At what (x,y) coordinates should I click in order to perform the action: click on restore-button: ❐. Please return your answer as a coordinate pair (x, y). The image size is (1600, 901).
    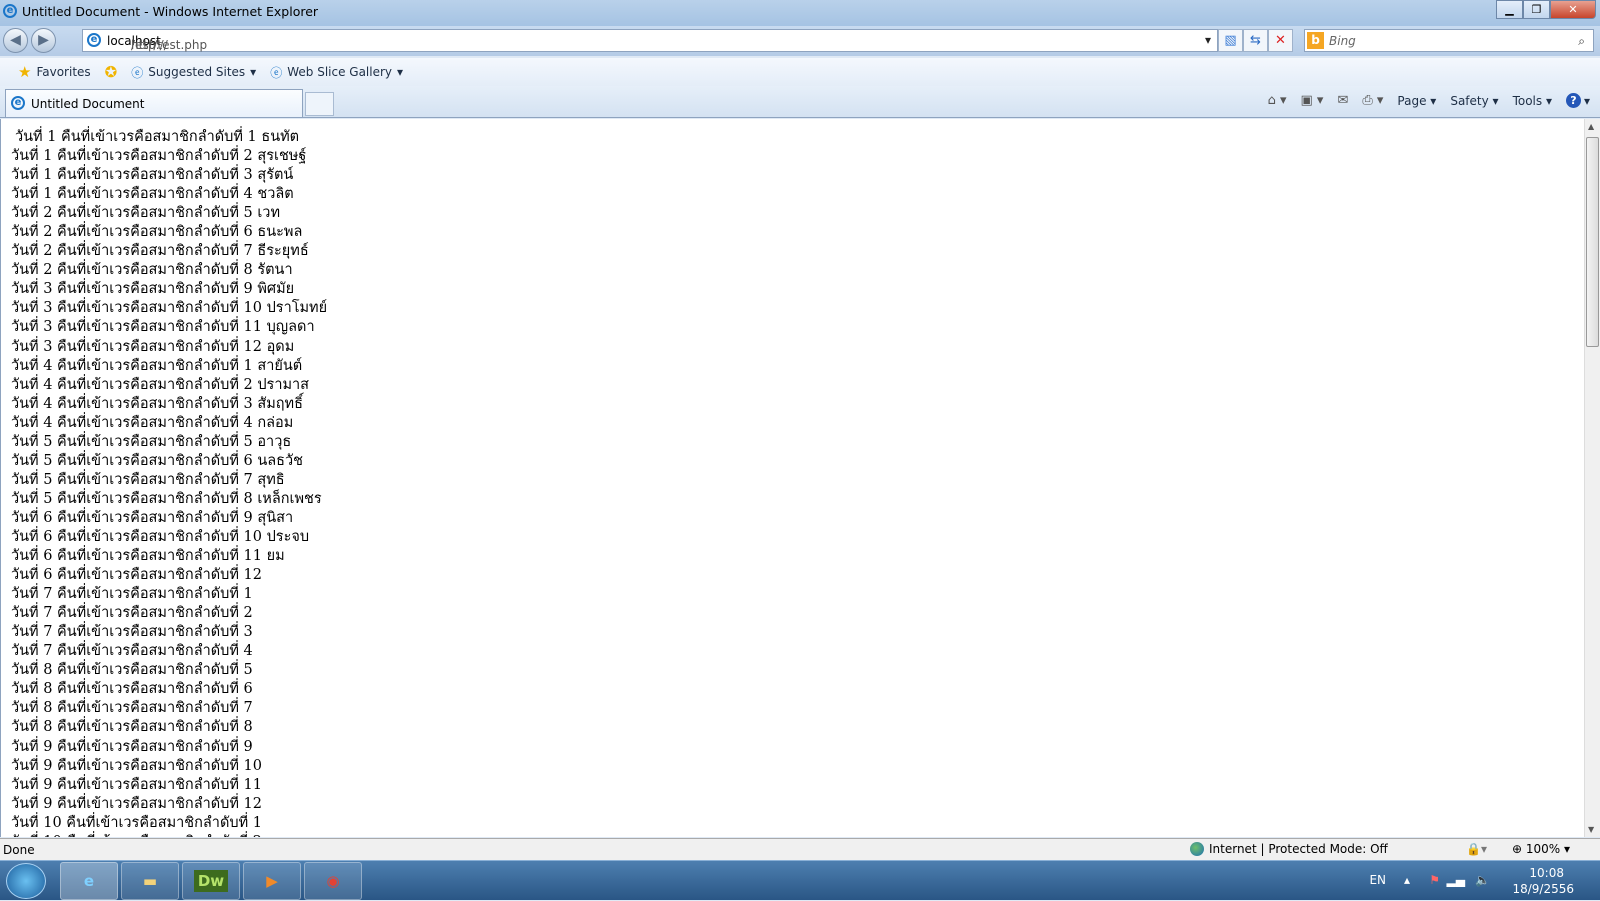
    Looking at the image, I should click on (1536, 9).